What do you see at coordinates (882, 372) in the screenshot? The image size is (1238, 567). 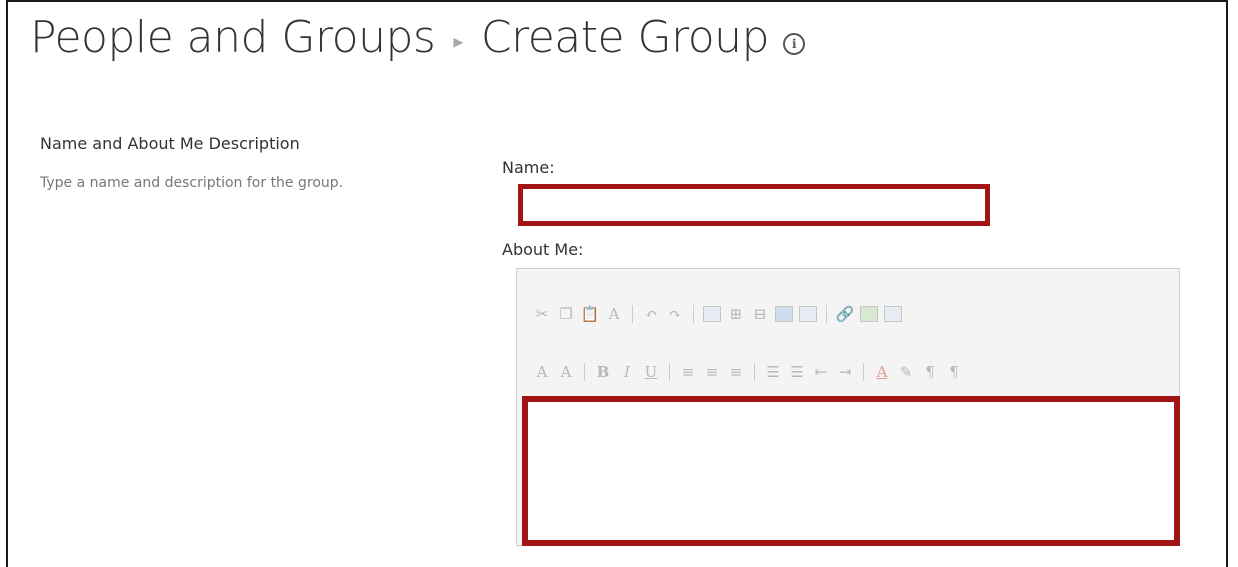 I see `font-color-icon: A` at bounding box center [882, 372].